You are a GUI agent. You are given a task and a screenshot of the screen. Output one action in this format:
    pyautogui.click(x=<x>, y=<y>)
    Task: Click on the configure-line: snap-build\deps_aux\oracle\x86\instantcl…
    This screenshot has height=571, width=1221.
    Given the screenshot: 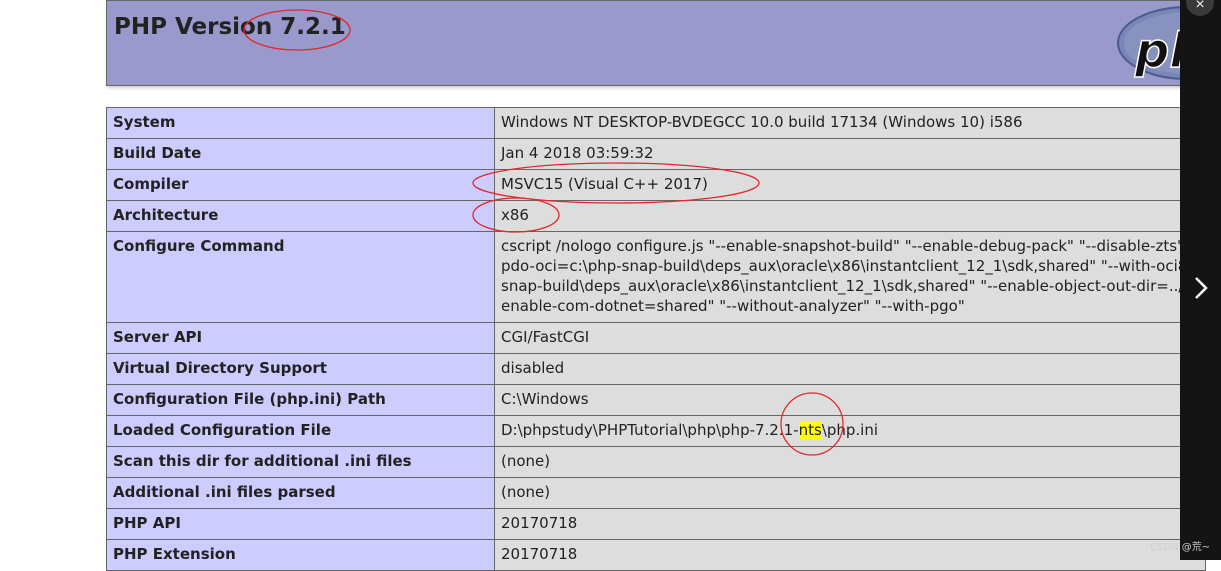 What is the action you would take?
    pyautogui.click(x=853, y=286)
    